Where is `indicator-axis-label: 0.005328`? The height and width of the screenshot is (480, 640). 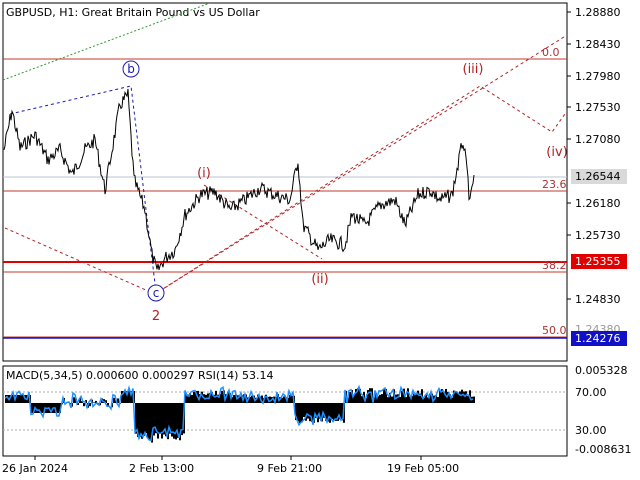
indicator-axis-label: 0.005328 is located at coordinates (601, 370).